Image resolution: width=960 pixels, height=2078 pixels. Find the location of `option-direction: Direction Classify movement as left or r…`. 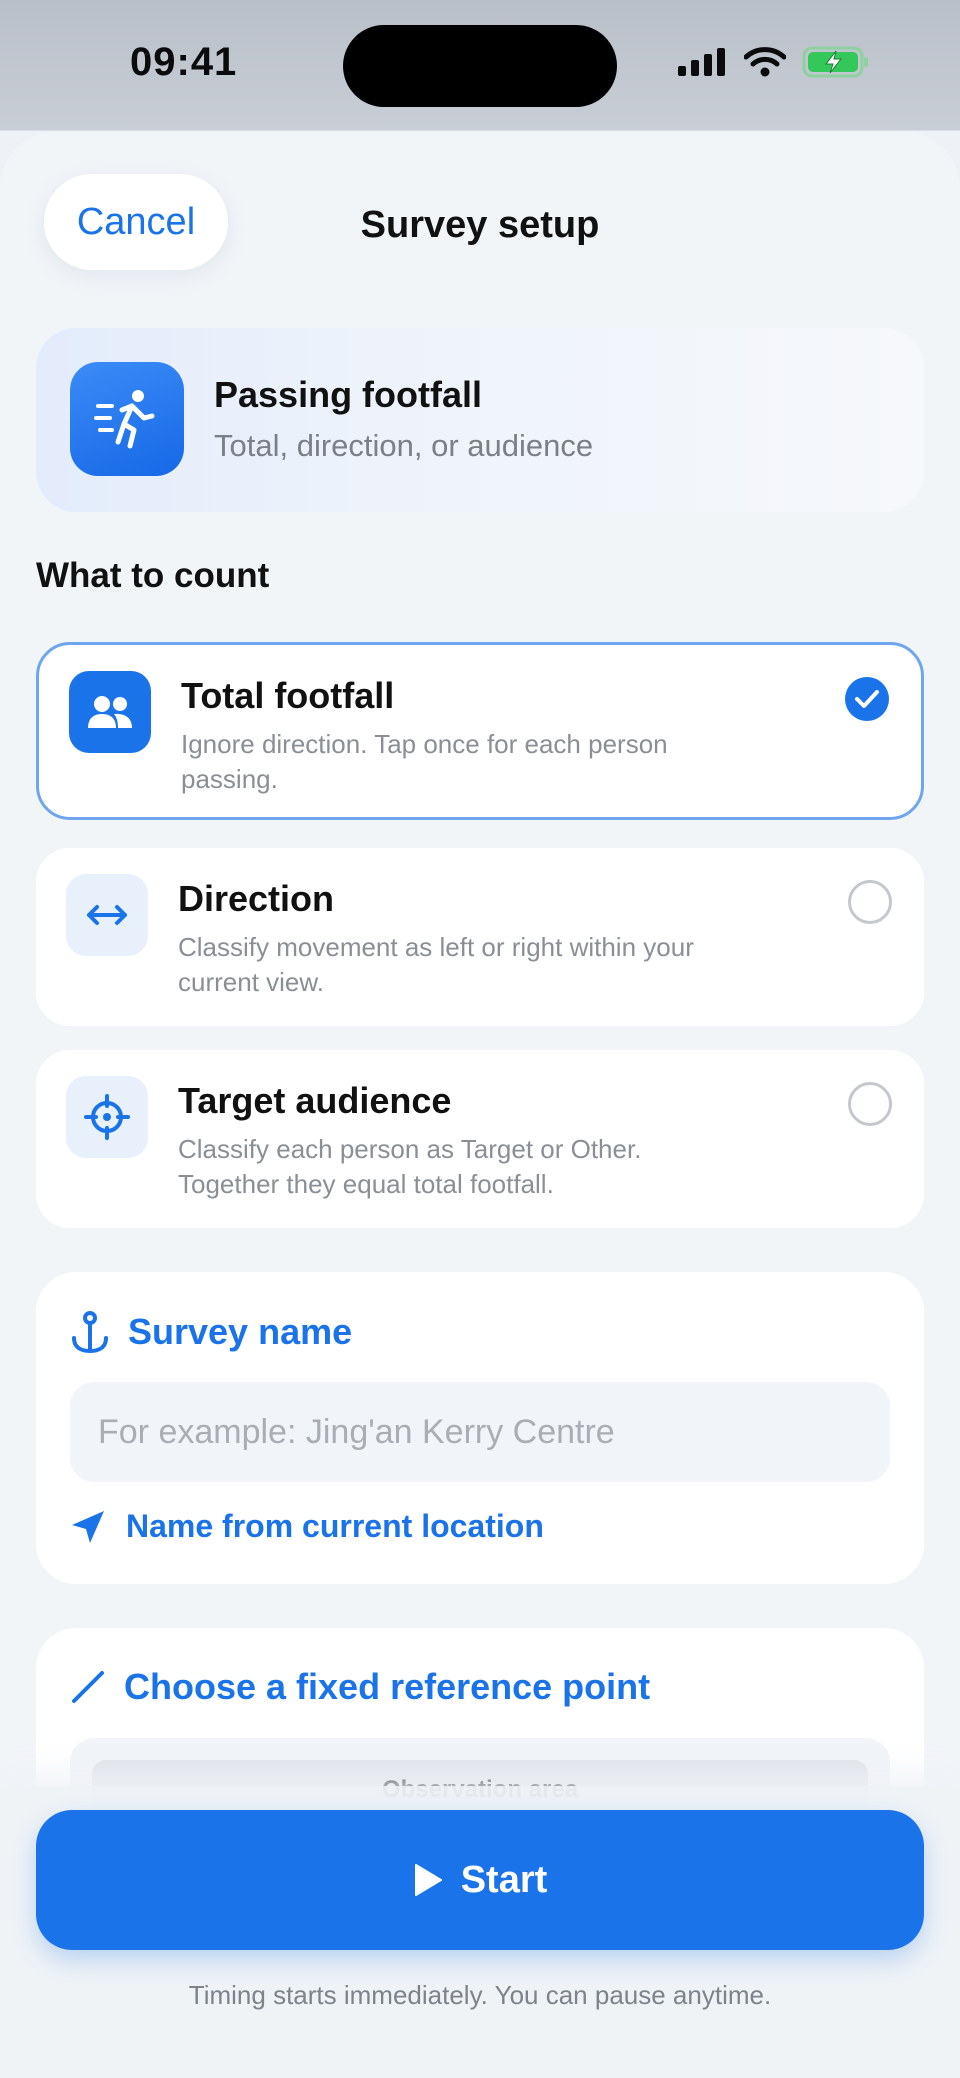

option-direction: Direction Classify movement as left or r… is located at coordinates (480, 937).